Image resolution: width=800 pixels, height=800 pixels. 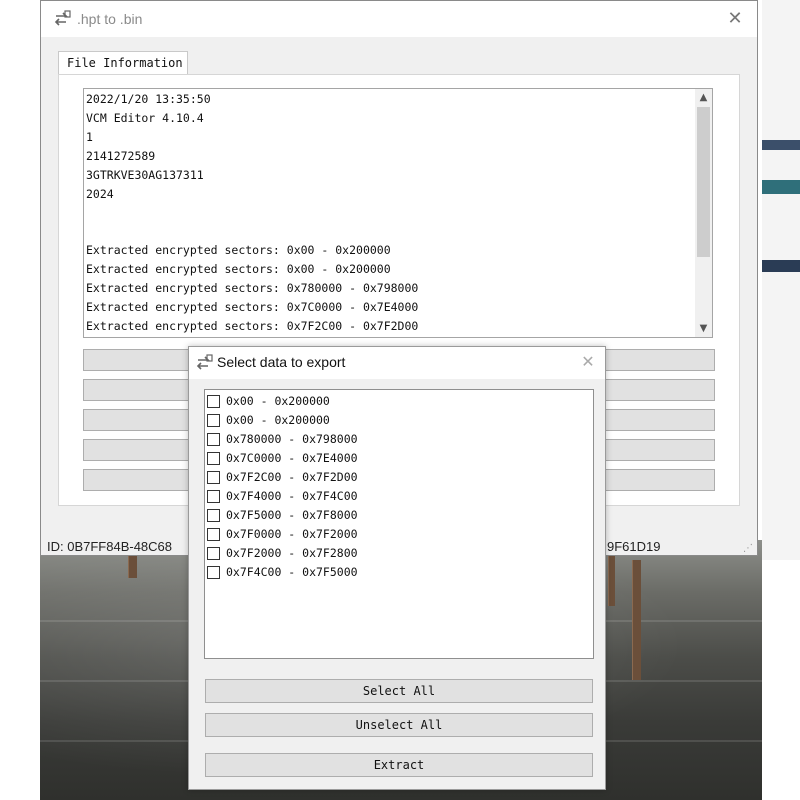 I want to click on chevron-up-icon: ▲, so click(x=703, y=97).